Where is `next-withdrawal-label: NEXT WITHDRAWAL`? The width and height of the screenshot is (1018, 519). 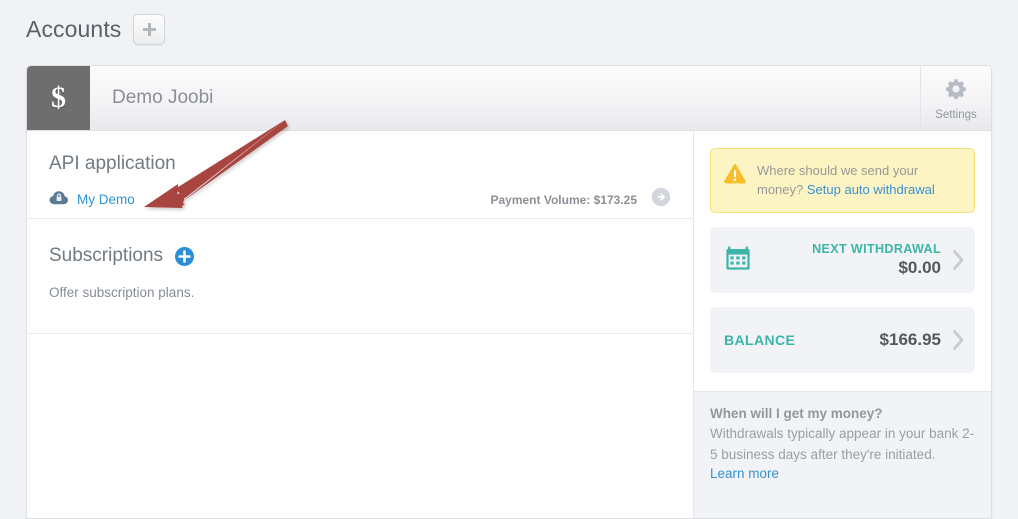
next-withdrawal-label: NEXT WITHDRAWAL is located at coordinates (876, 249).